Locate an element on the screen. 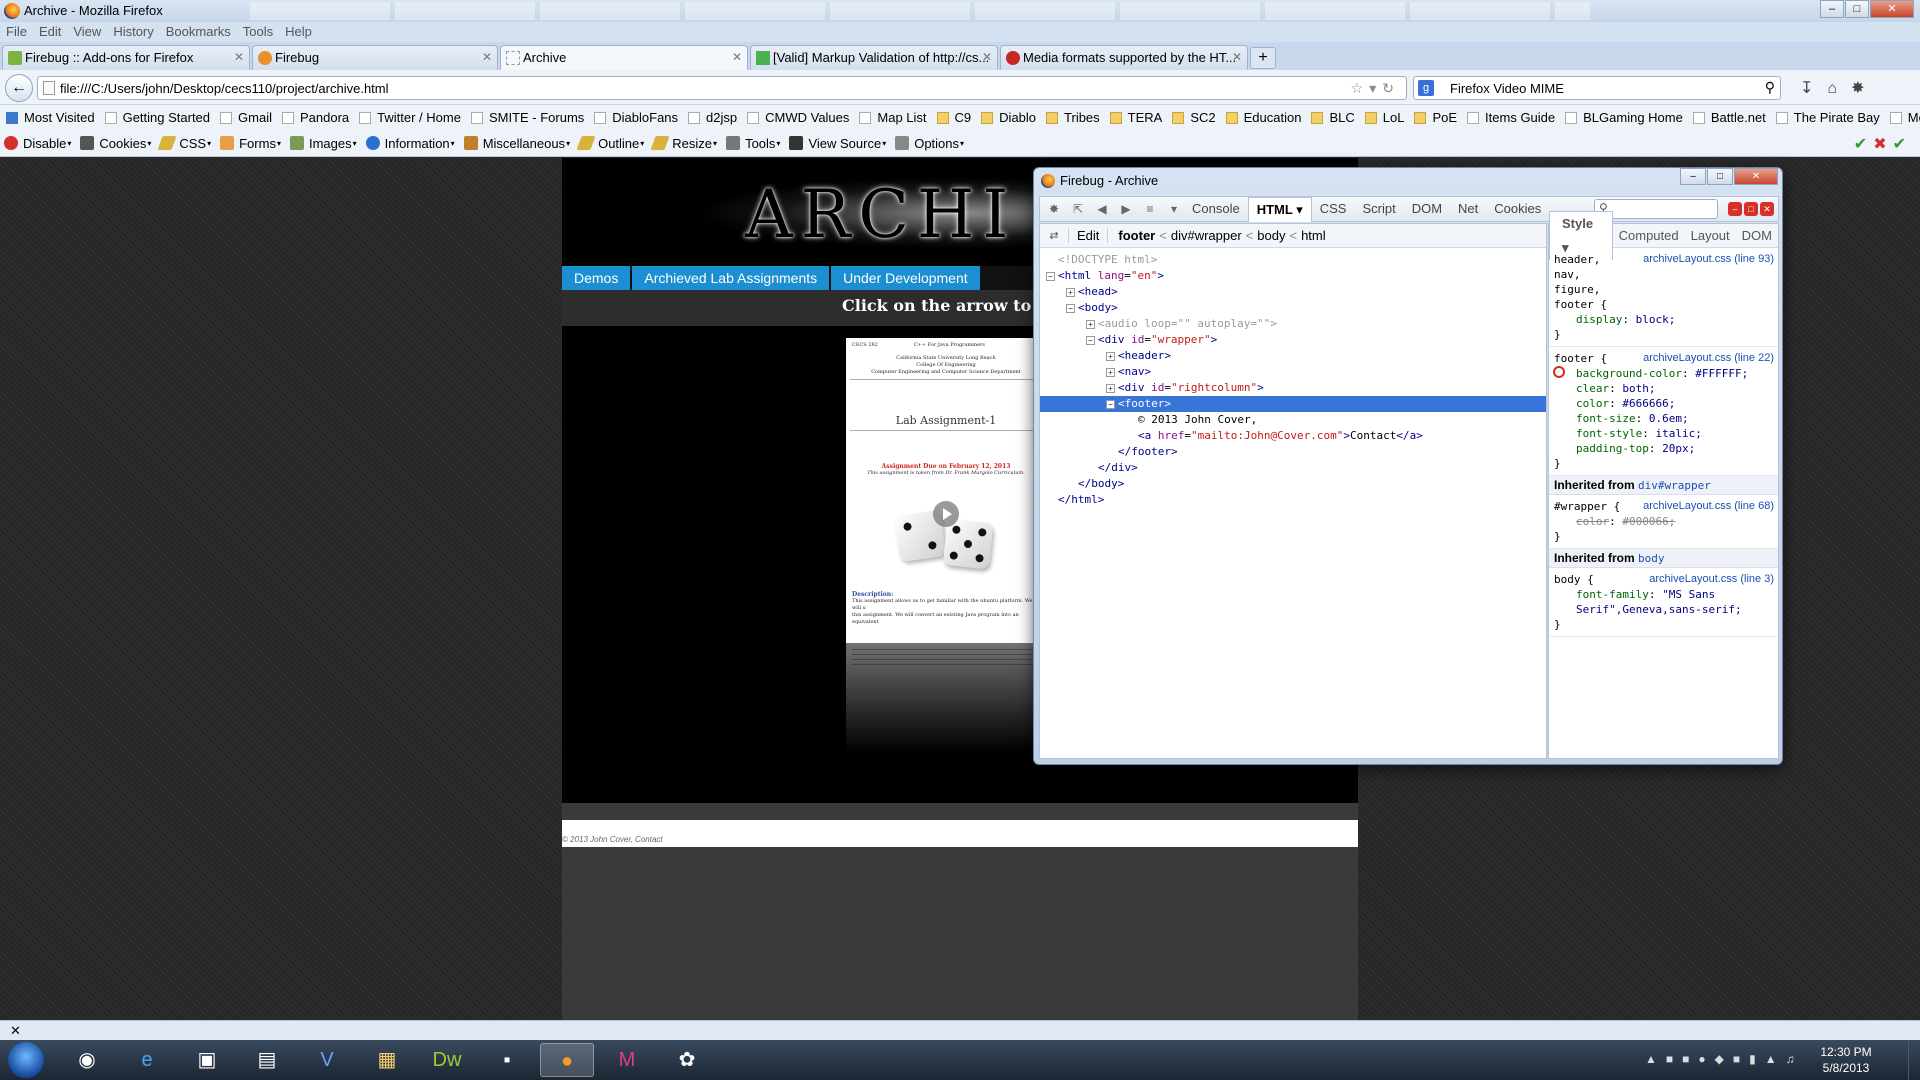  network-icon: ▲ is located at coordinates (1775, 1059).